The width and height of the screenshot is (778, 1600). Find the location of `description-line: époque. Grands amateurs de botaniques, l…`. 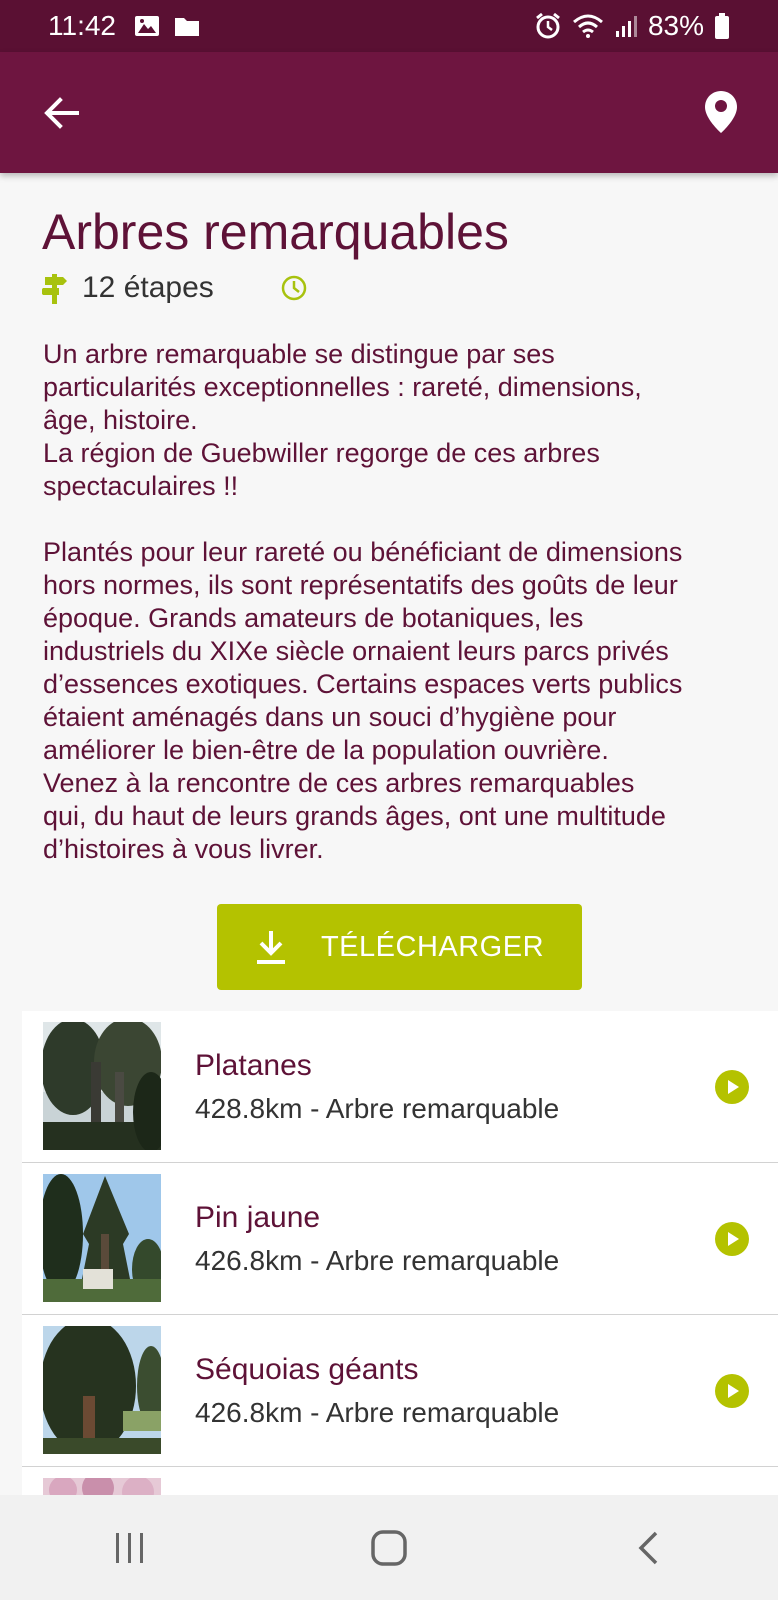

description-line: époque. Grands amateurs de botaniques, l… is located at coordinates (313, 618).